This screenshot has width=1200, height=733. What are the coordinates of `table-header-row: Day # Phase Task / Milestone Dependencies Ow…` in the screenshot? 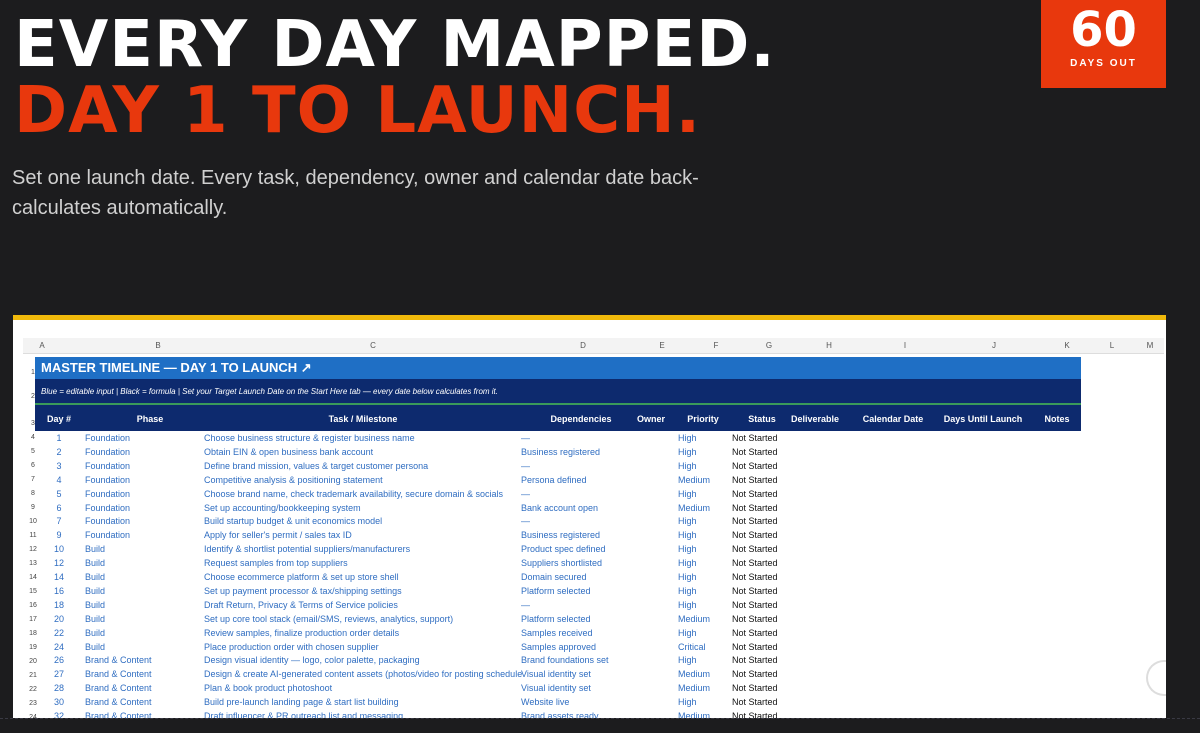 It's located at (558, 418).